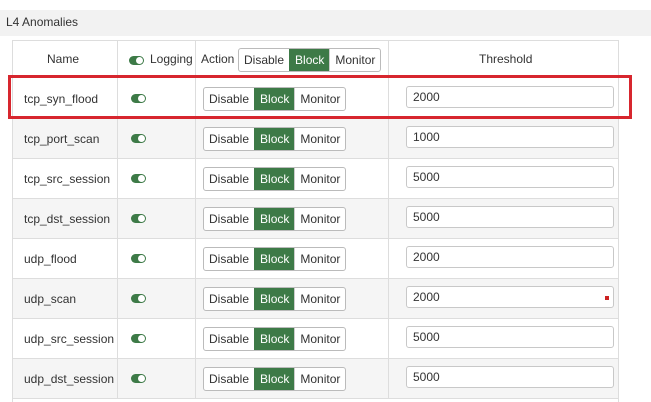  What do you see at coordinates (607, 298) in the screenshot?
I see `error-marker` at bounding box center [607, 298].